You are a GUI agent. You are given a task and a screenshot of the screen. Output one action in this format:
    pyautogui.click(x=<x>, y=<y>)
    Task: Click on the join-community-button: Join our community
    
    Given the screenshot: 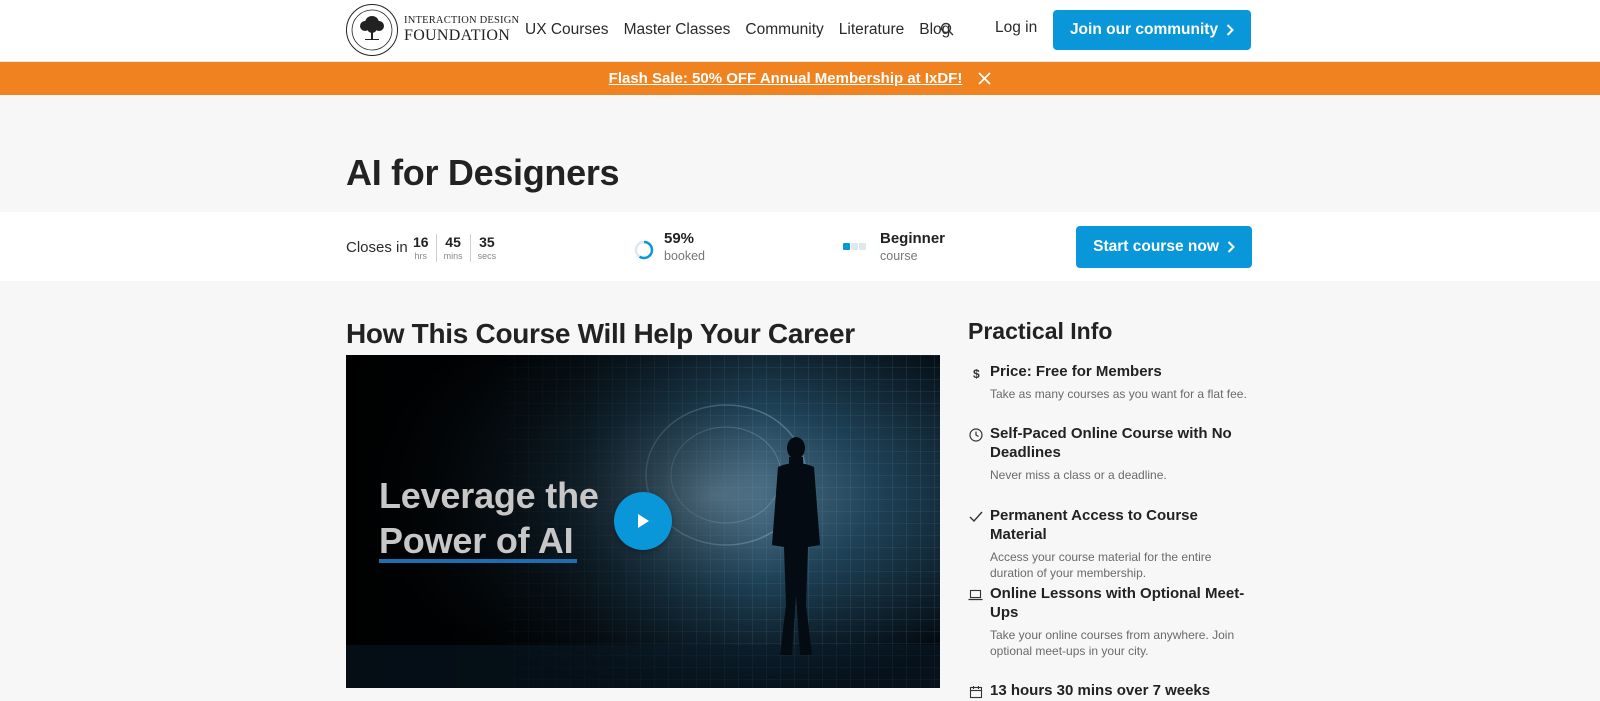 What is the action you would take?
    pyautogui.click(x=1152, y=30)
    